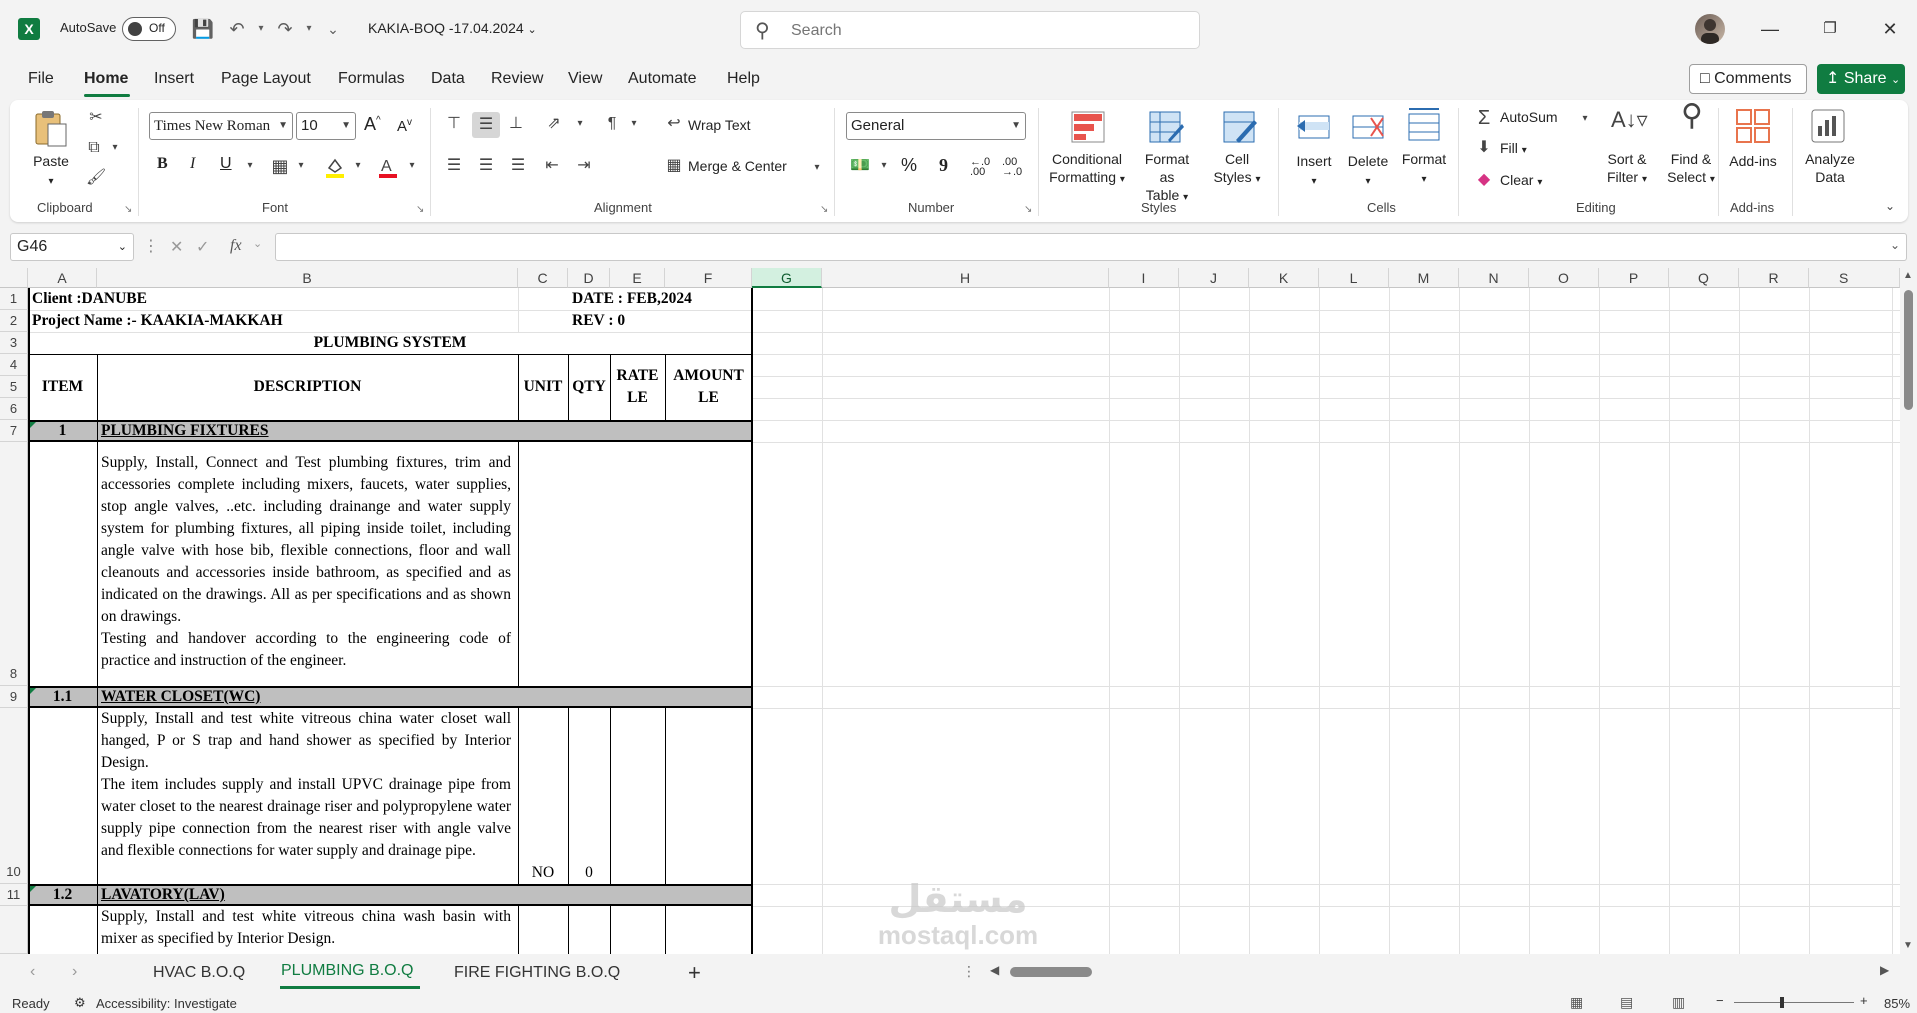  I want to click on page-layout-view-icon: ▤, so click(1626, 1002).